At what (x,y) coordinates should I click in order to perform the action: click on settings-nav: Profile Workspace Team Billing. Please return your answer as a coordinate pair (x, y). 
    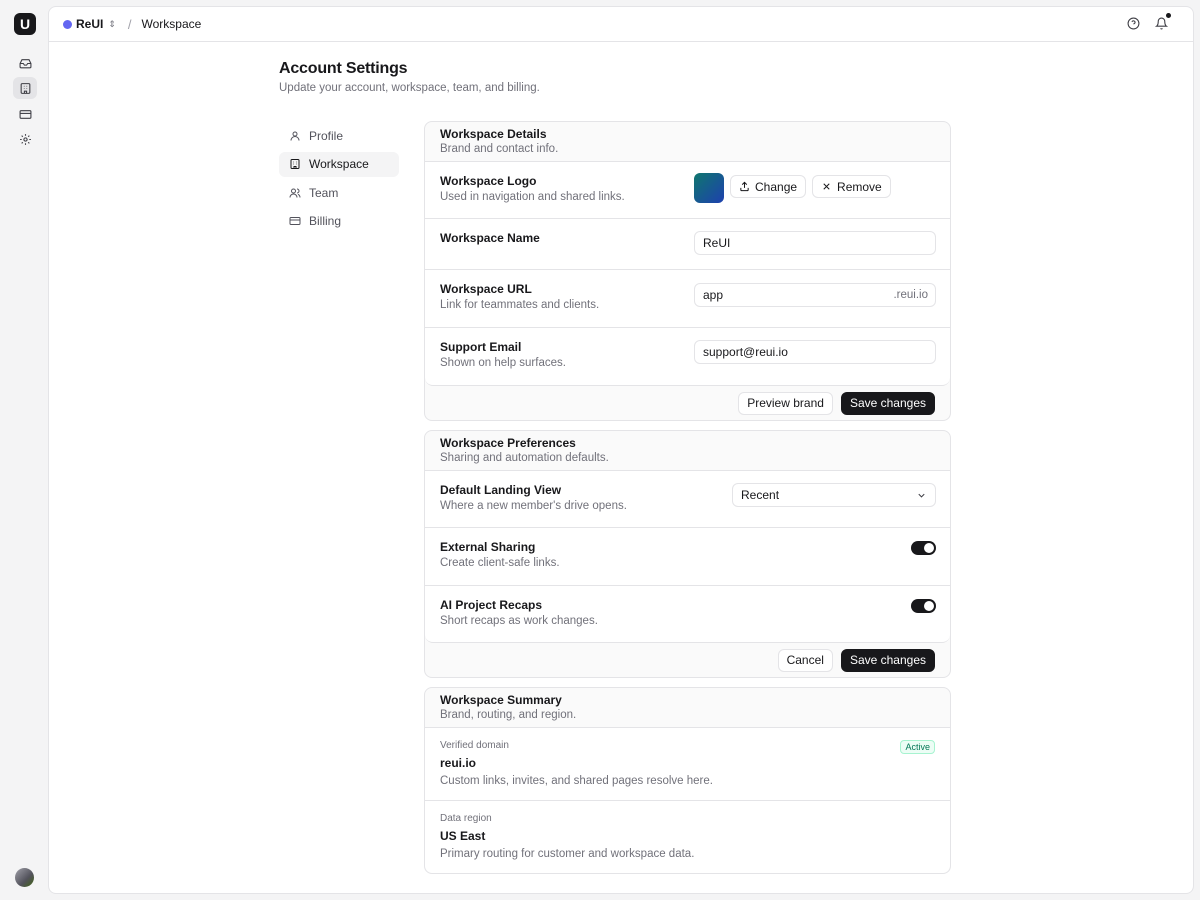
    Looking at the image, I should click on (339, 180).